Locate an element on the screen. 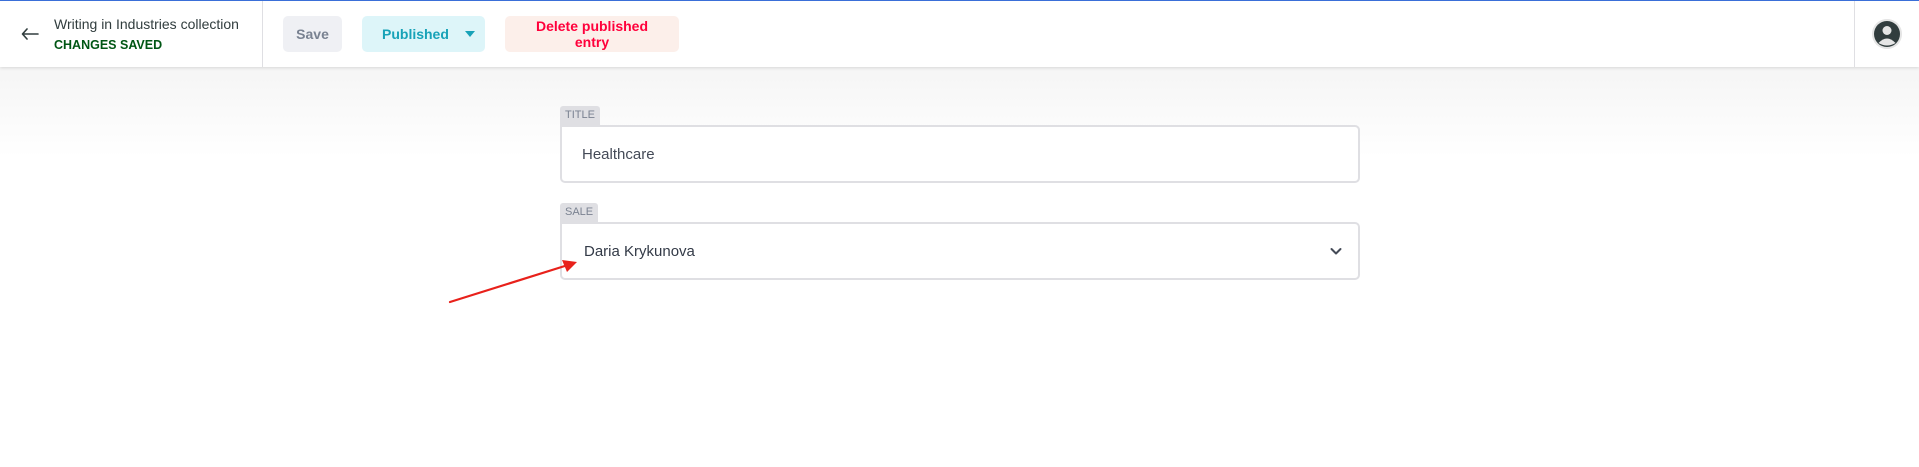  sale-select-value: Daria Krykunova is located at coordinates (639, 251).